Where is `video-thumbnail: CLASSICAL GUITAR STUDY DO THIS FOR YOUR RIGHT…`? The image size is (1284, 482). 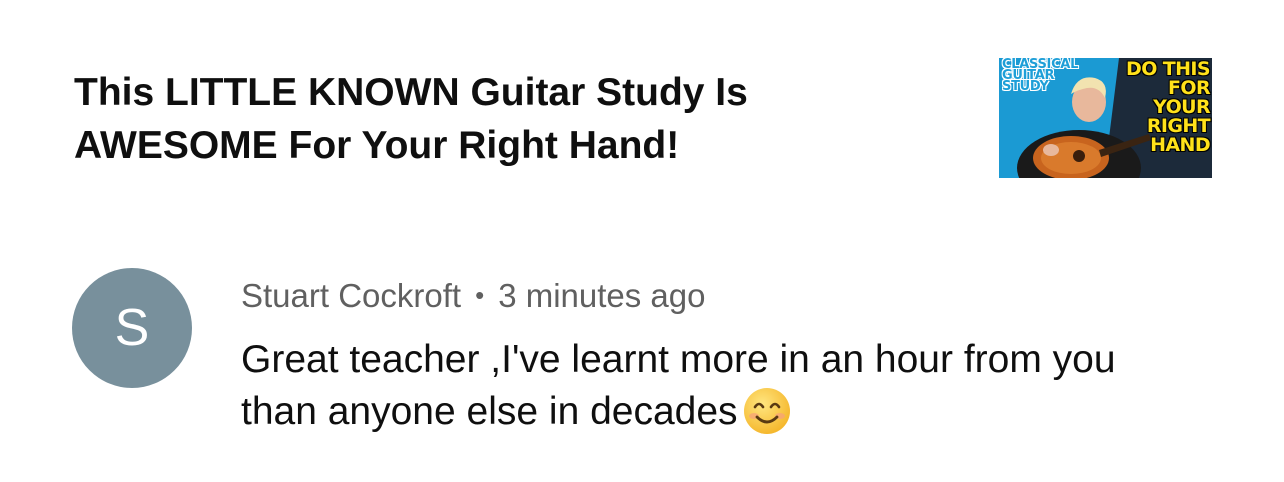 video-thumbnail: CLASSICAL GUITAR STUDY DO THIS FOR YOUR RIGHT… is located at coordinates (1105, 118).